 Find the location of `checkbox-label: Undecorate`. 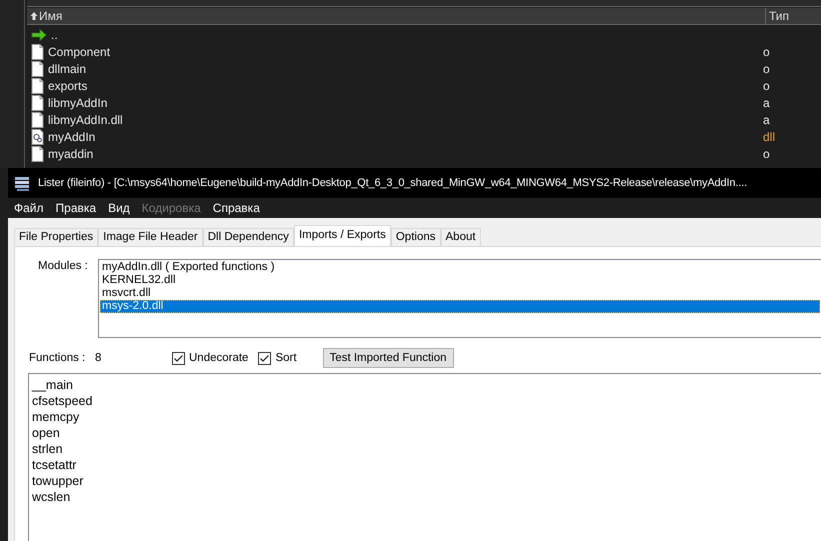

checkbox-label: Undecorate is located at coordinates (218, 358).